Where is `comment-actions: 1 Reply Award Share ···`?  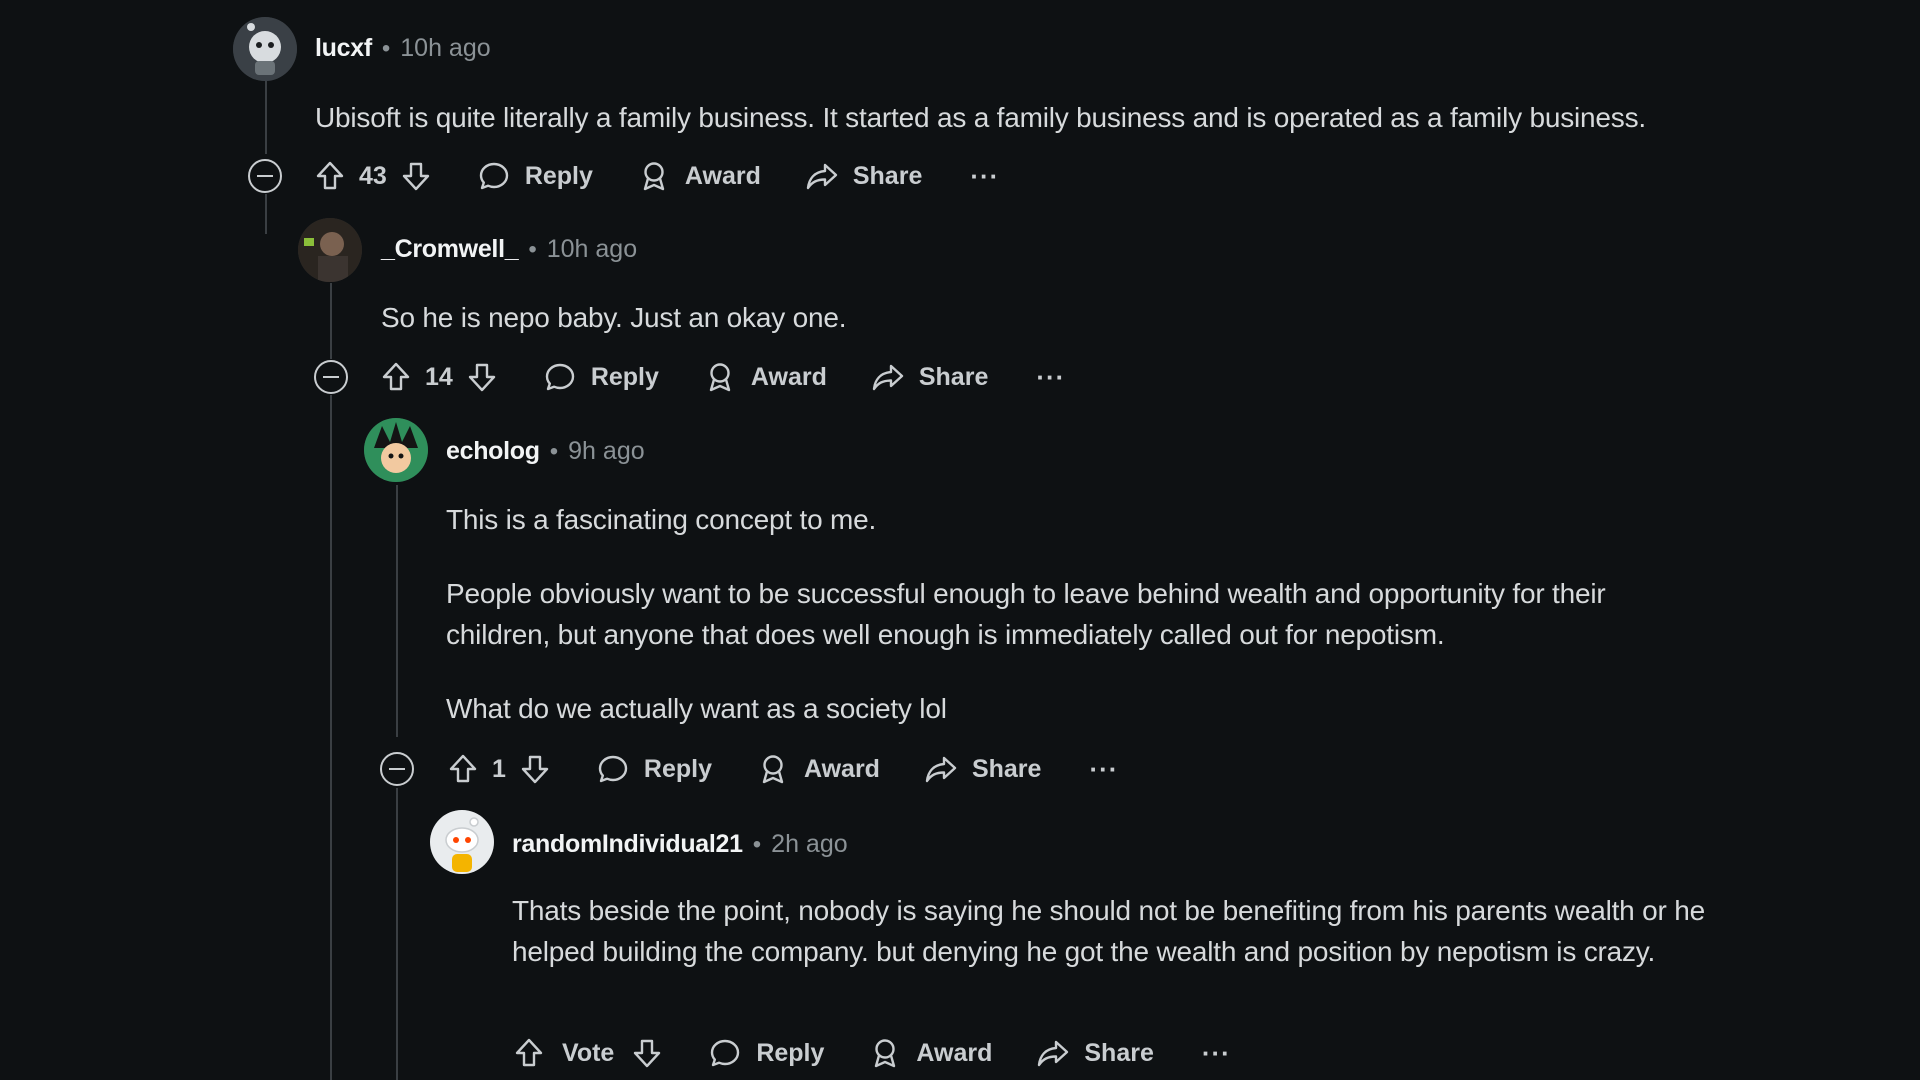 comment-actions: 1 Reply Award Share ··· is located at coordinates (782, 769).